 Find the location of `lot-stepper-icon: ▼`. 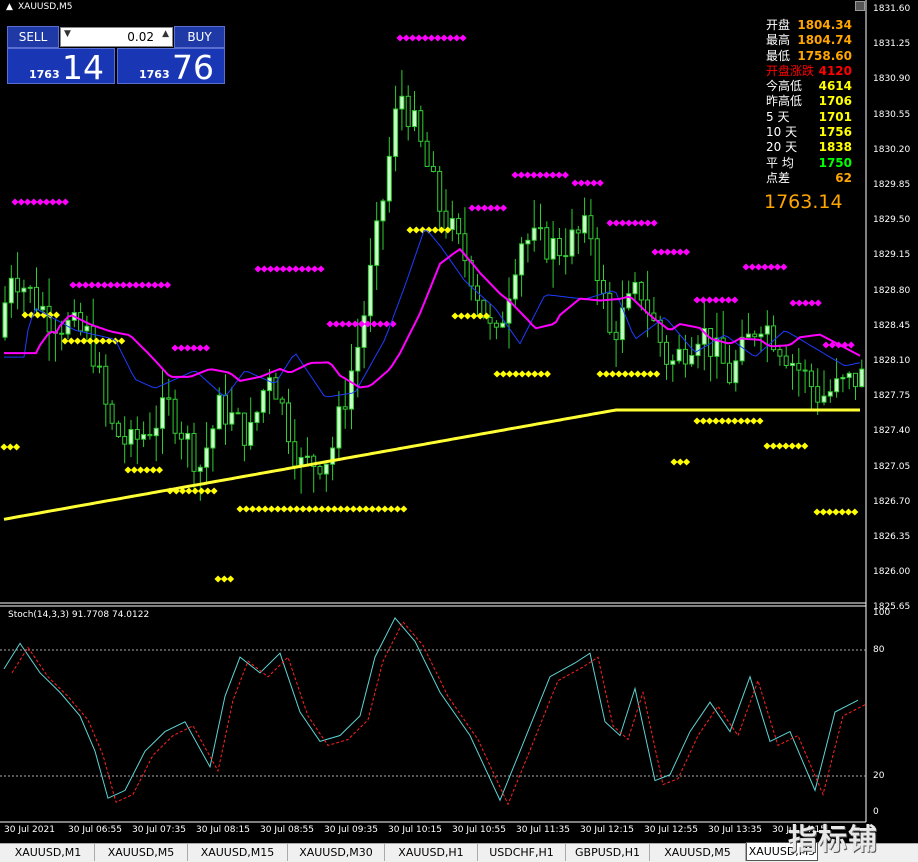

lot-stepper-icon: ▼ is located at coordinates (67, 34).